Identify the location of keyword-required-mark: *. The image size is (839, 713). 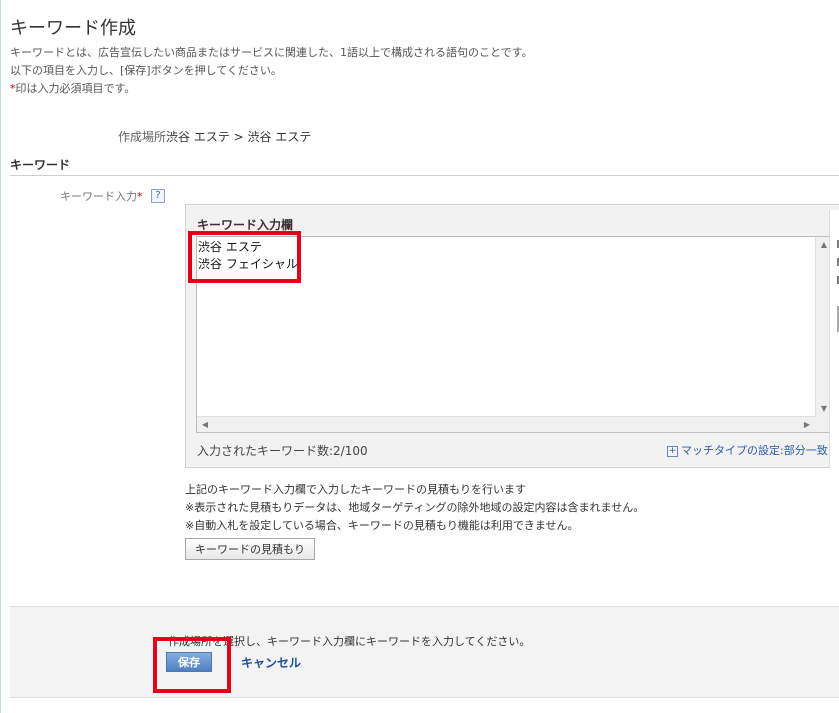
(140, 196).